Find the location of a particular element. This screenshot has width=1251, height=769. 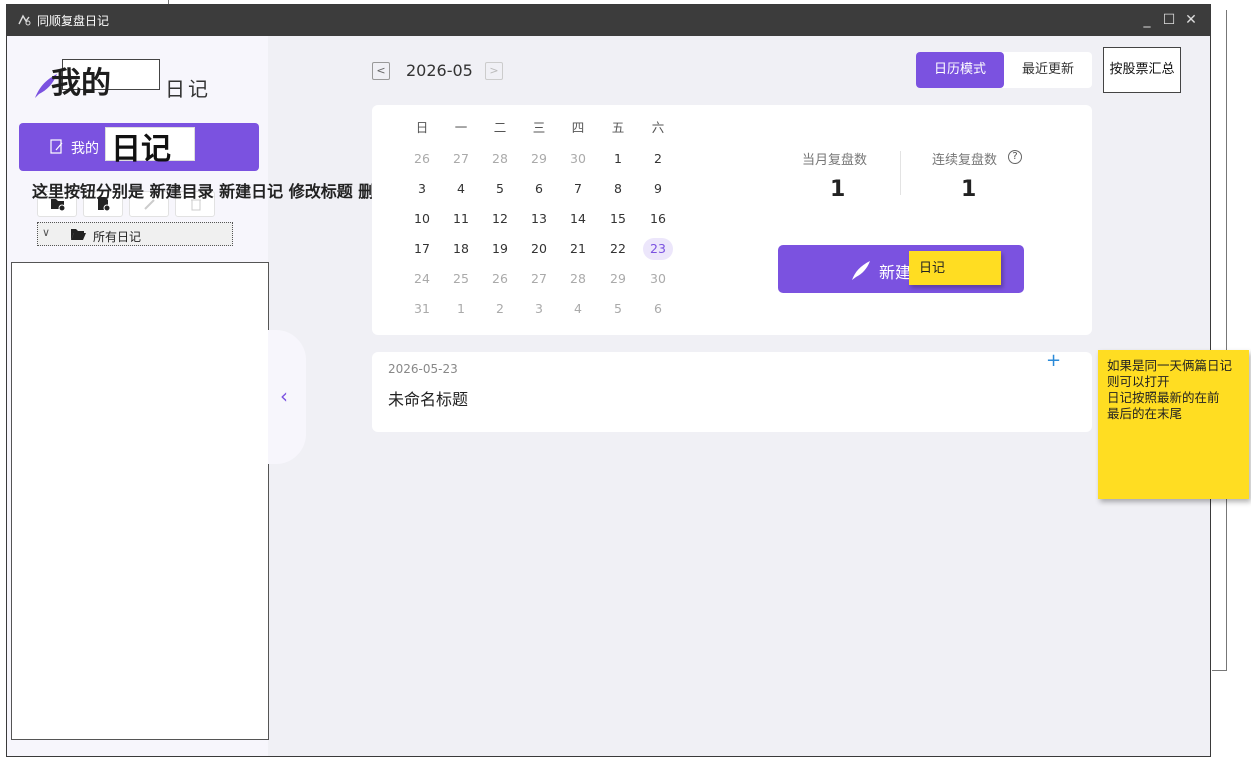

edit-doc-icon is located at coordinates (56, 146).